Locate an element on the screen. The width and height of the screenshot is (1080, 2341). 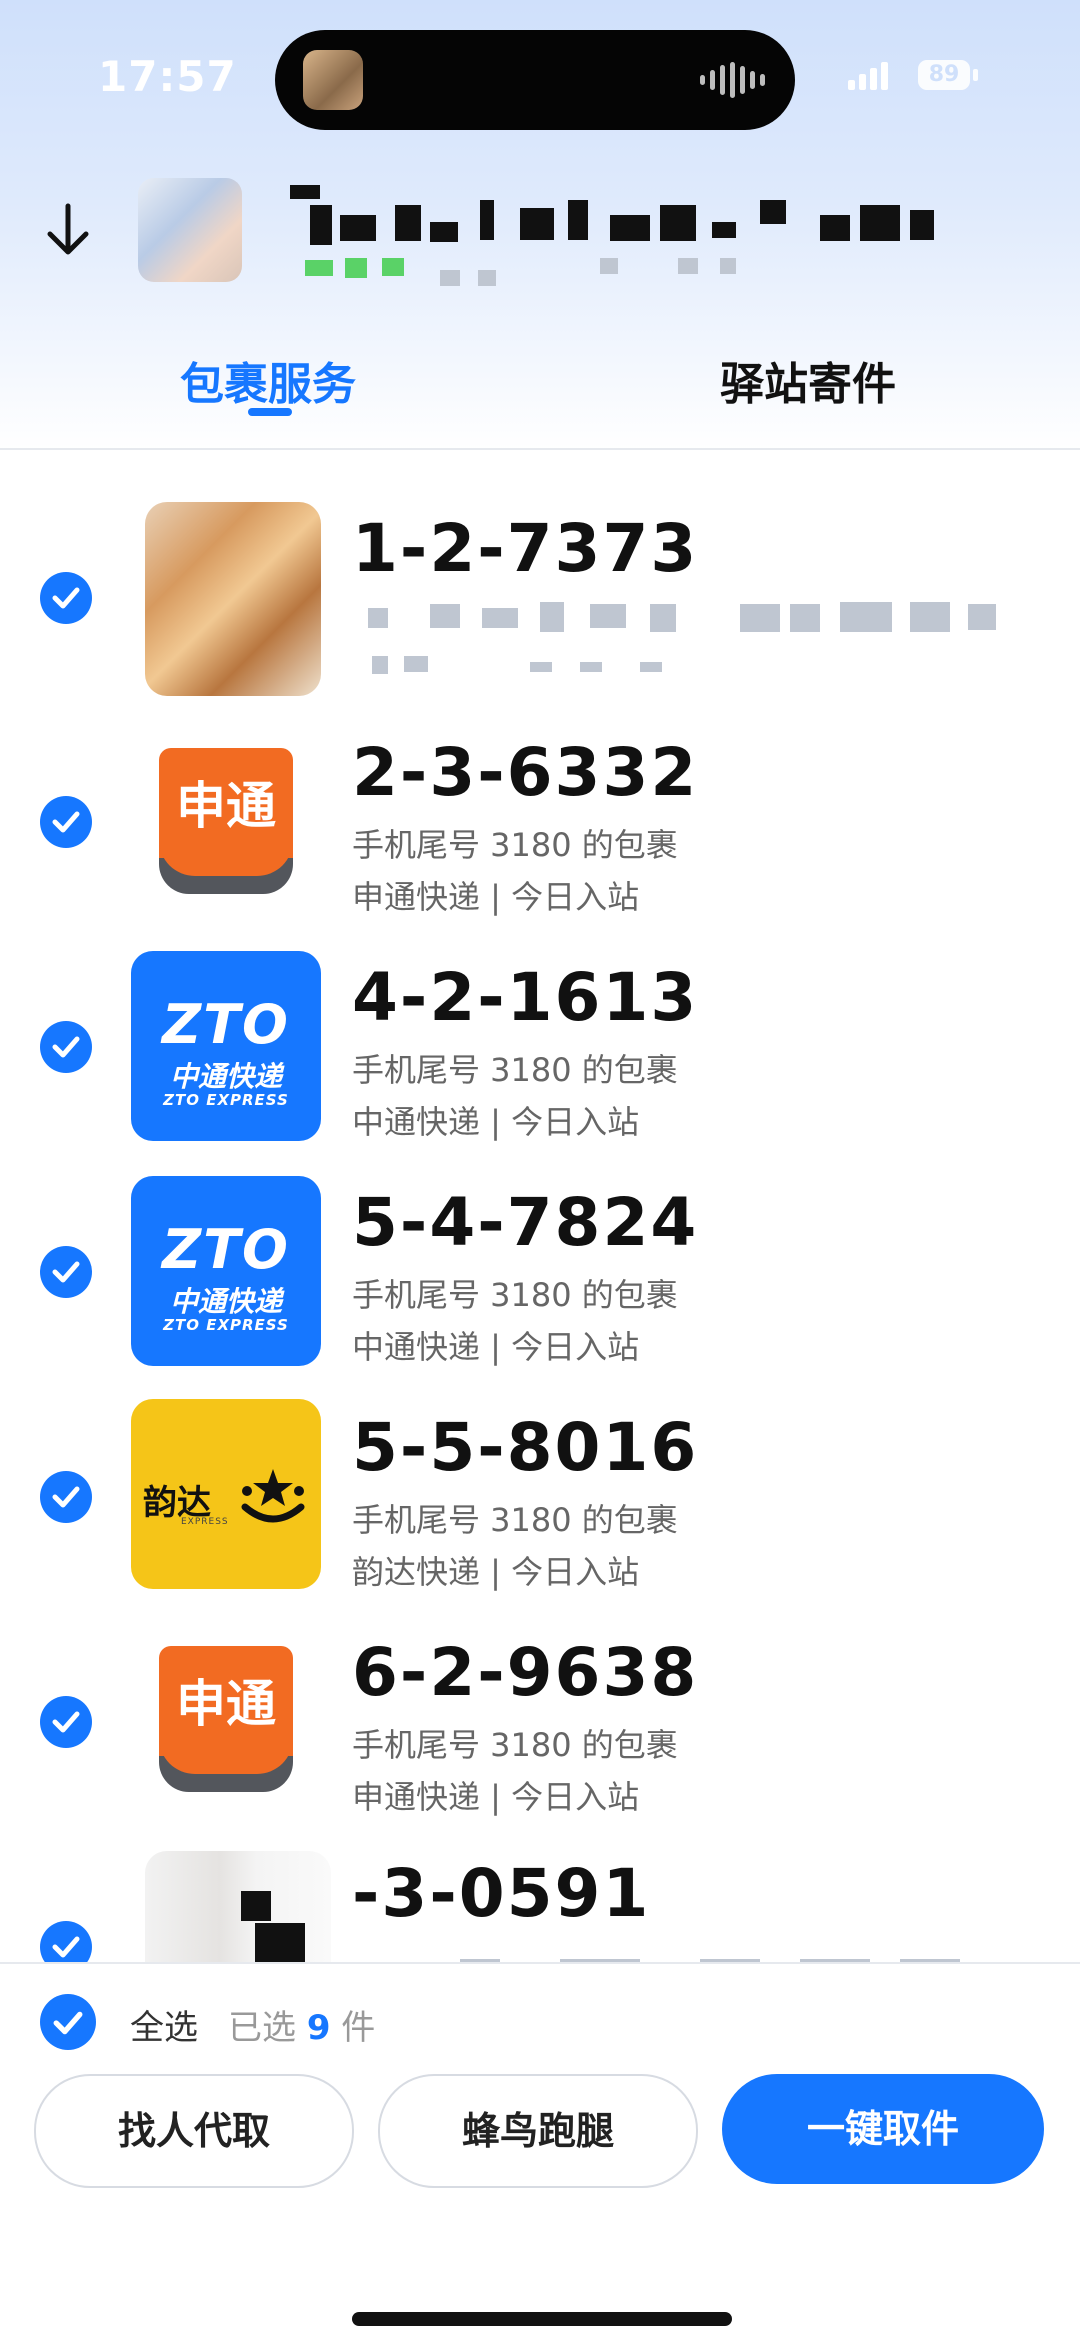
pickup-code: 4-2-1613 is located at coordinates (525, 997).